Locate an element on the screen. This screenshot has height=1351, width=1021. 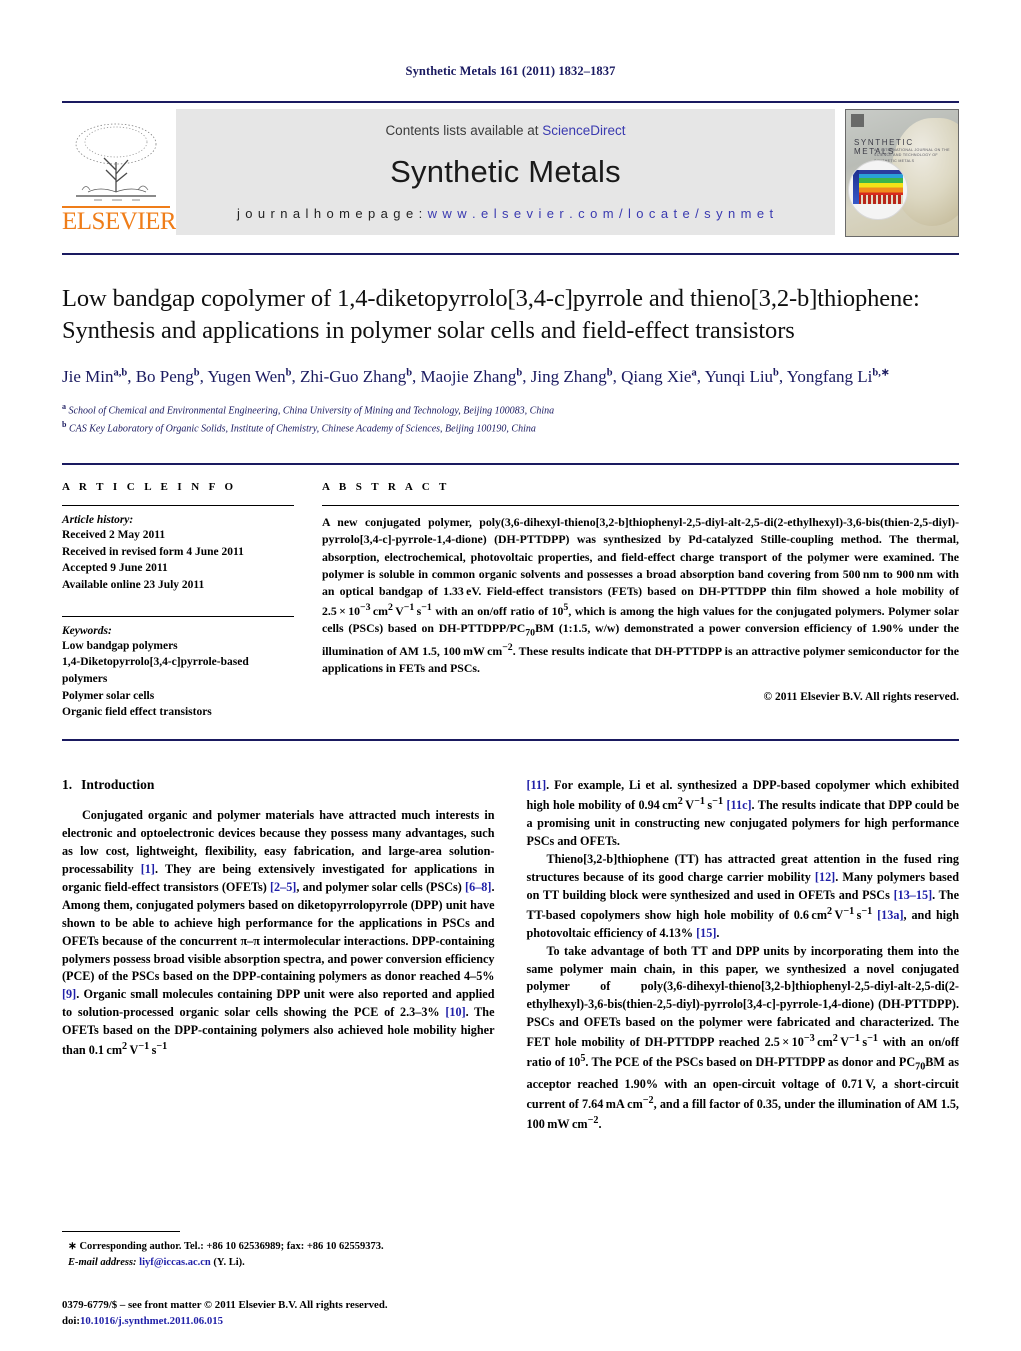
cover-spectrum-graphic is located at coordinates (878, 187).